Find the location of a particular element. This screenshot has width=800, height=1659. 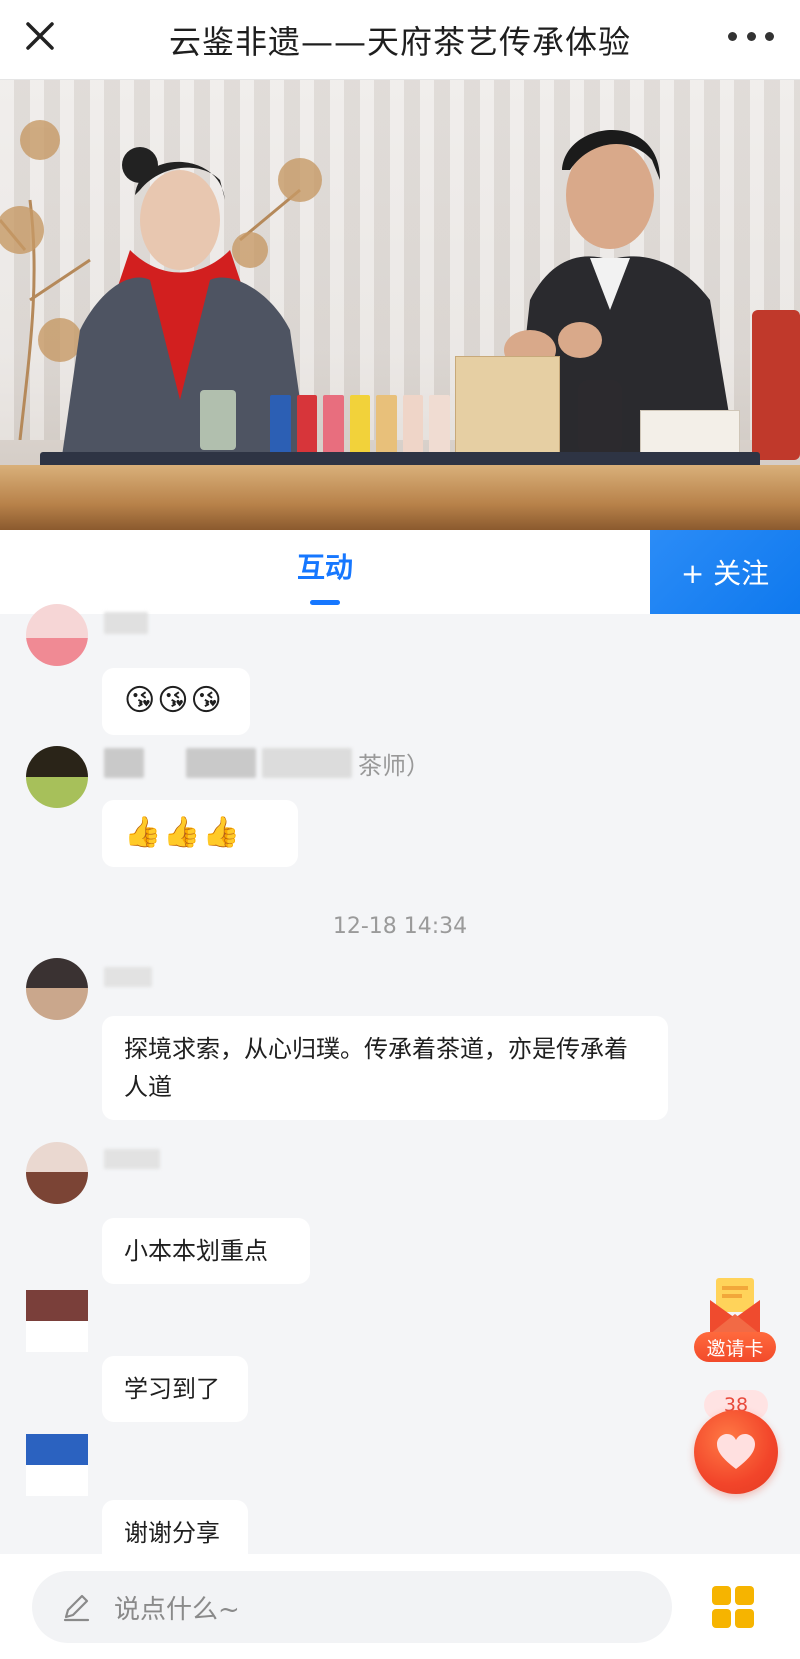

chat-text: 探境求索，从心归璞。传承着茶道，亦是传承着人道 is located at coordinates (376, 1068).